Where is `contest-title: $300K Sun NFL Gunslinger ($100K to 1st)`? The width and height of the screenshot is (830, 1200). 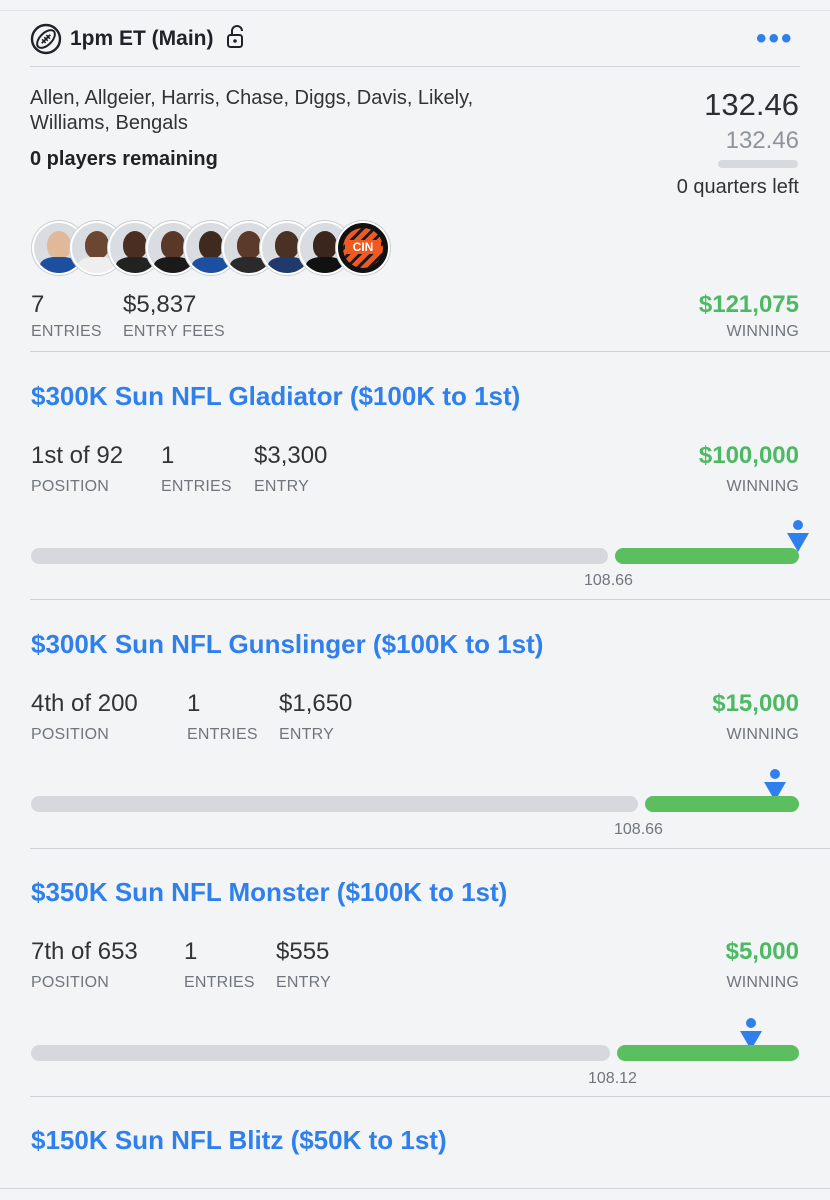 contest-title: $300K Sun NFL Gunslinger ($100K to 1st) is located at coordinates (287, 644).